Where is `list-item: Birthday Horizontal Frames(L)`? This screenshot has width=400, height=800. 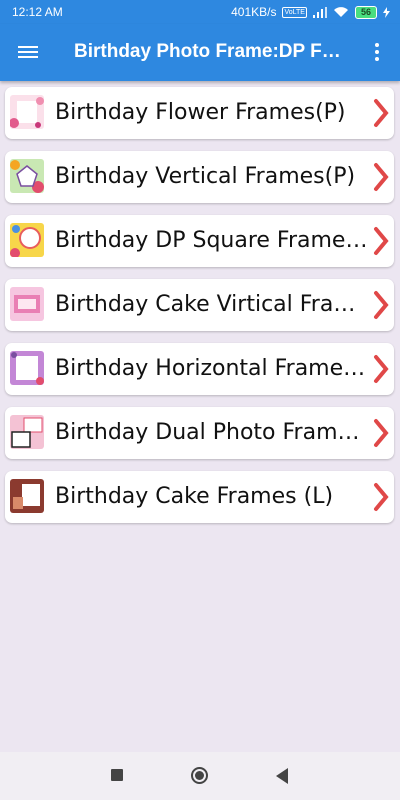 list-item: Birthday Horizontal Frames(L) is located at coordinates (199, 369).